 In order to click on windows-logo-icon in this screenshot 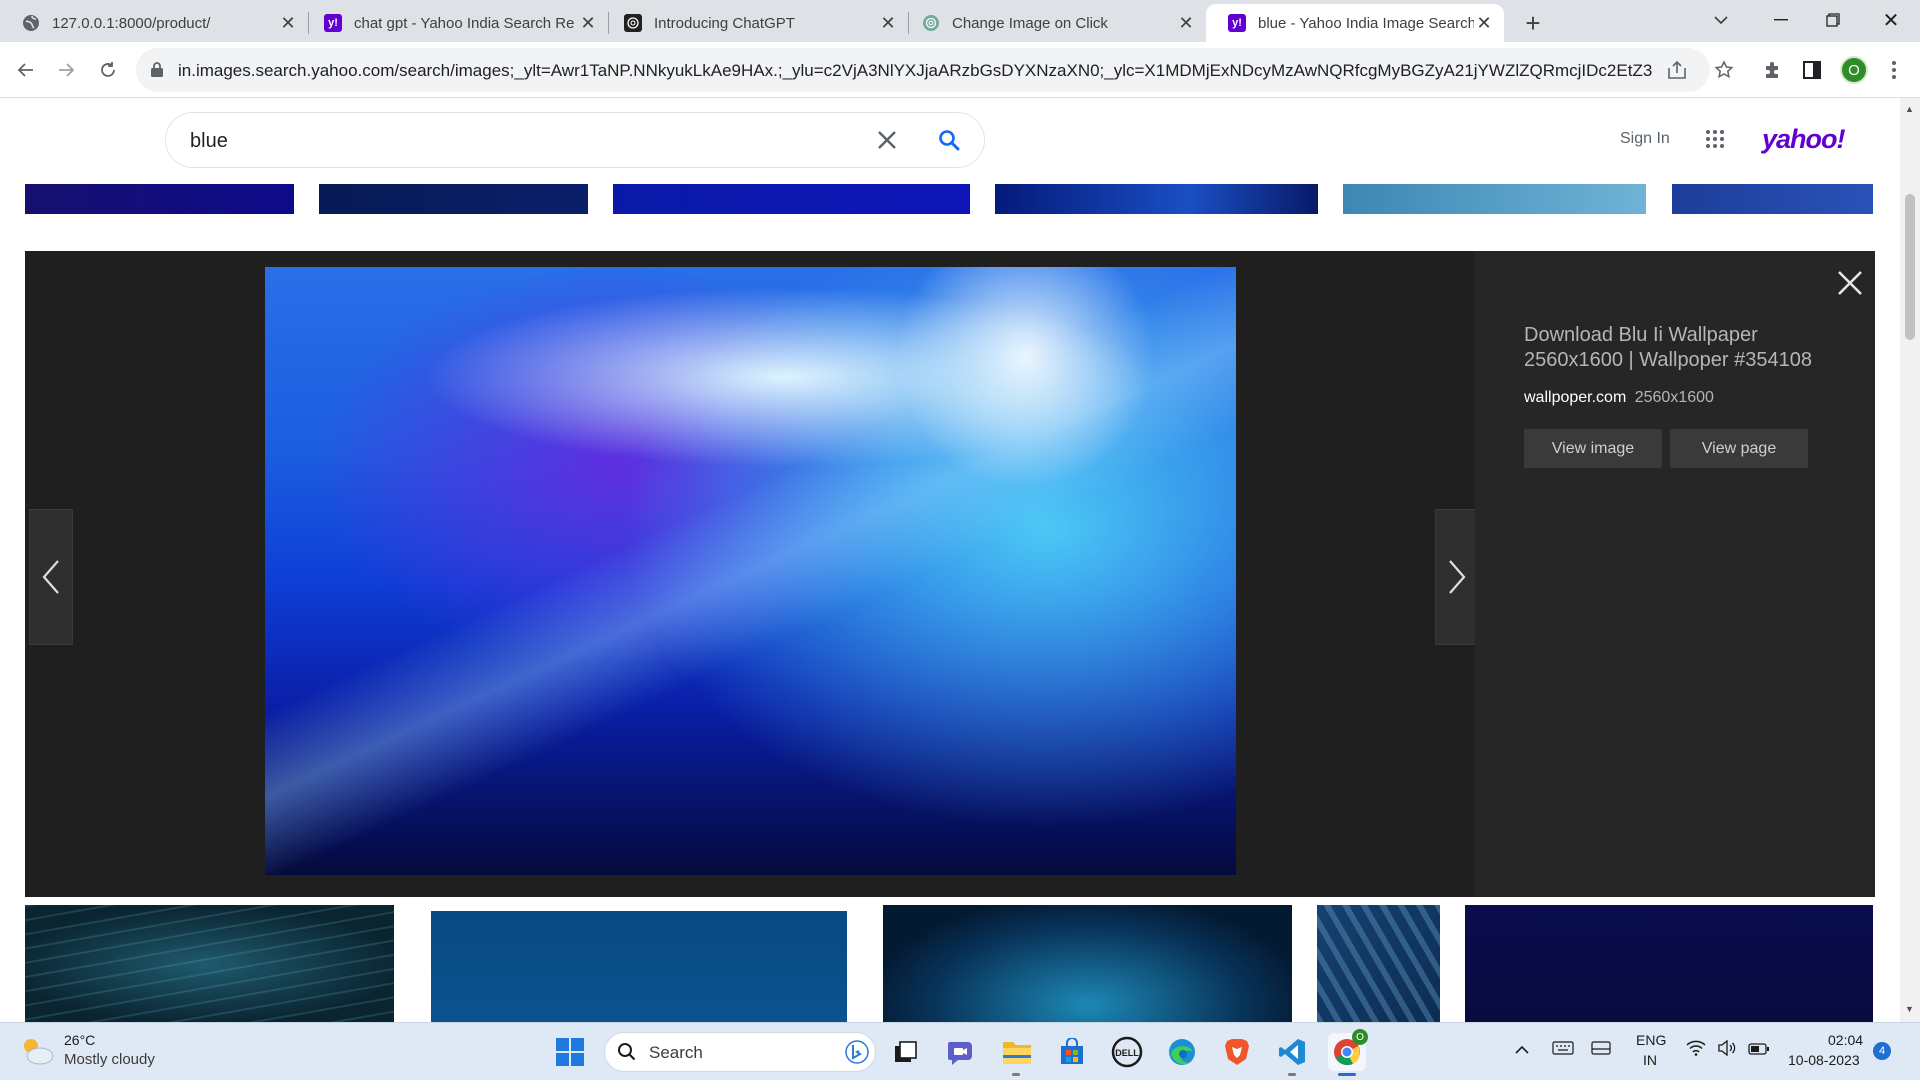, I will do `click(570, 1052)`.